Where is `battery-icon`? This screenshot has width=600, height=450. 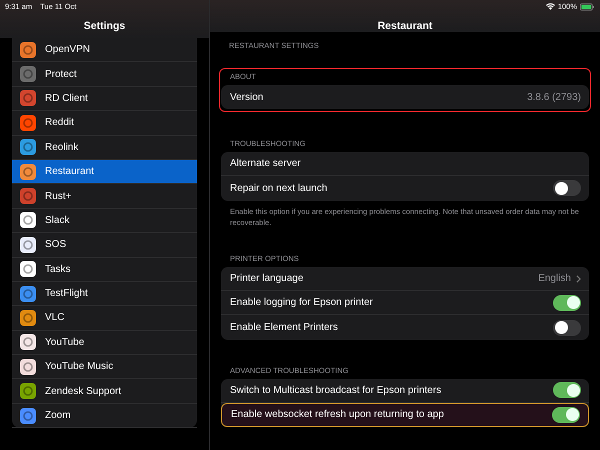 battery-icon is located at coordinates (587, 6).